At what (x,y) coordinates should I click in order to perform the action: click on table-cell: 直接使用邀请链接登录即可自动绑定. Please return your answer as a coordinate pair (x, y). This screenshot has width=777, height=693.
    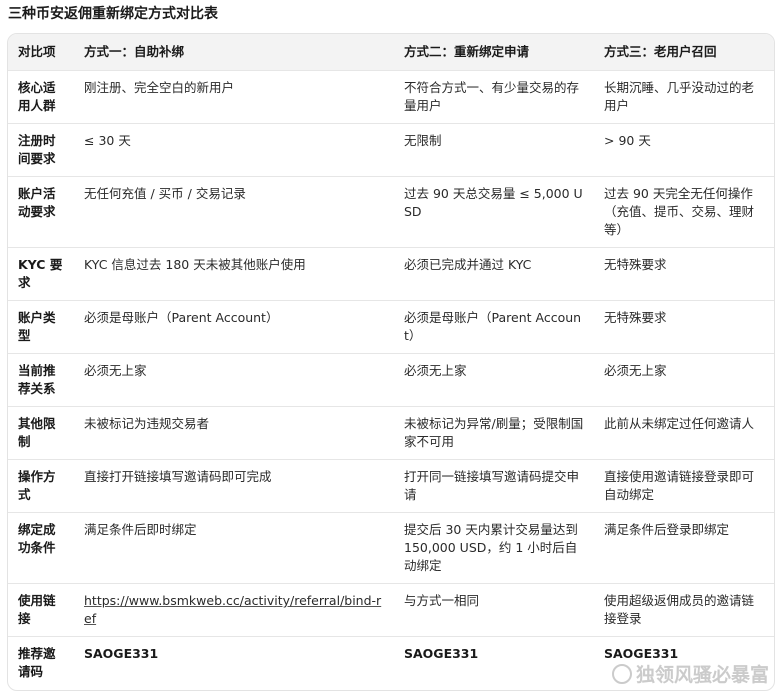
    Looking at the image, I should click on (684, 486).